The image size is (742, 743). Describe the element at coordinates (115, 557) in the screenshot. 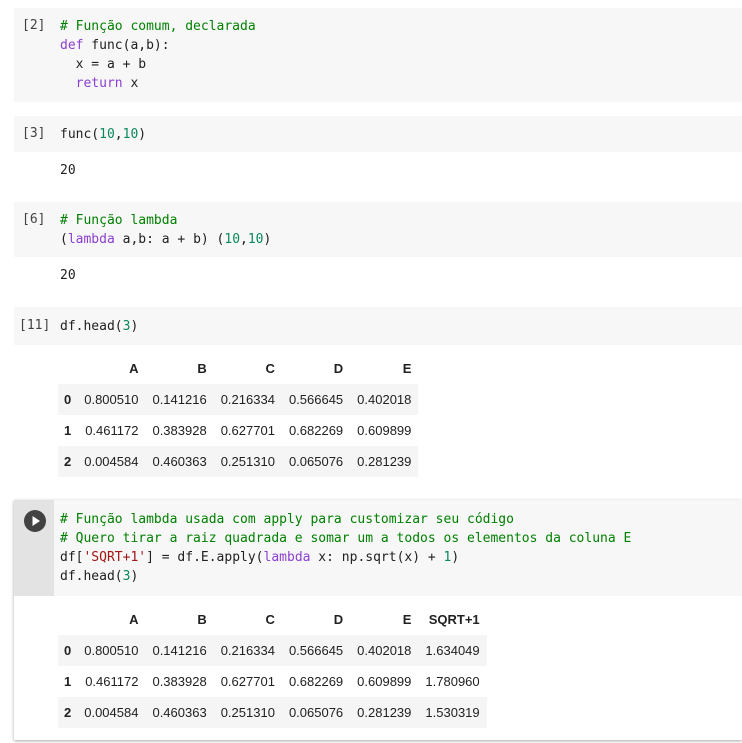

I see `code-token: 'SQRT+1'` at that location.